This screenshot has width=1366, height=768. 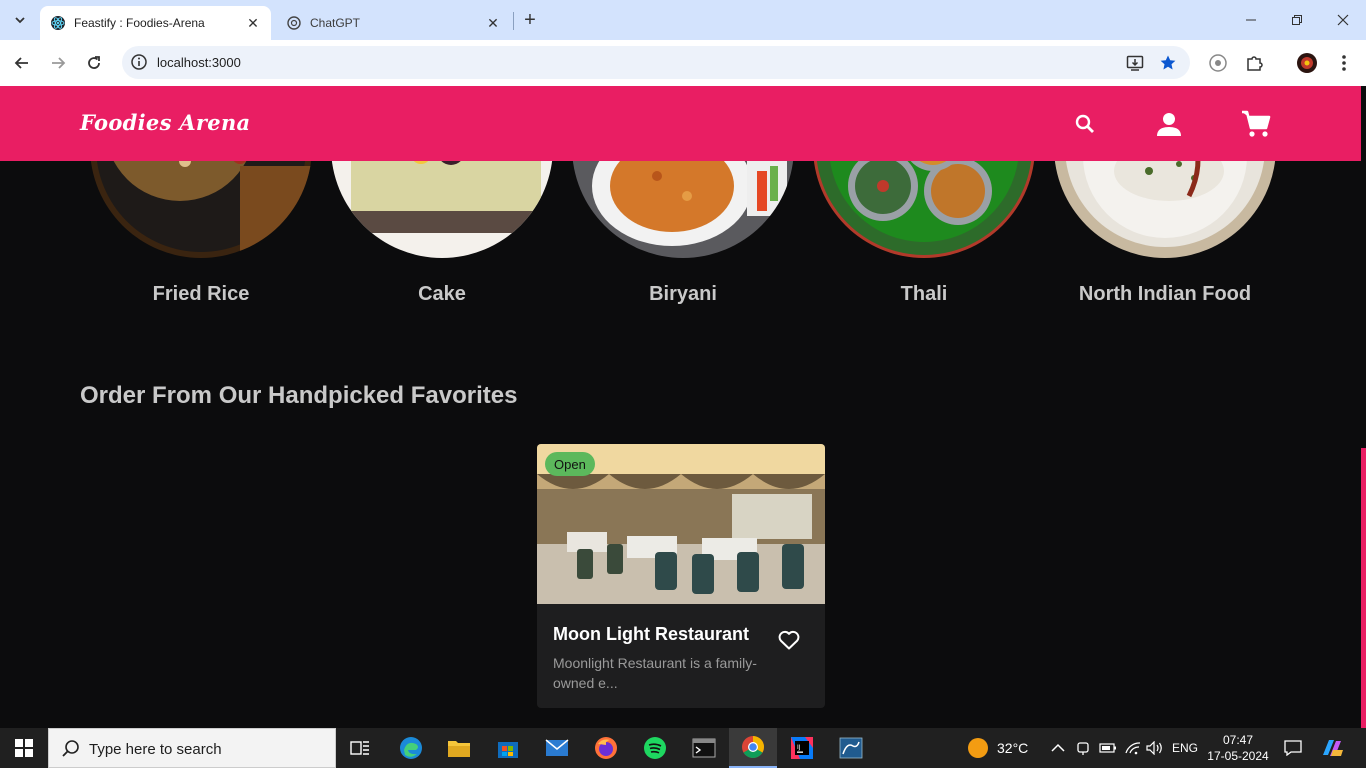 I want to click on intellij-taskbar-button: IJ, so click(x=802, y=748).